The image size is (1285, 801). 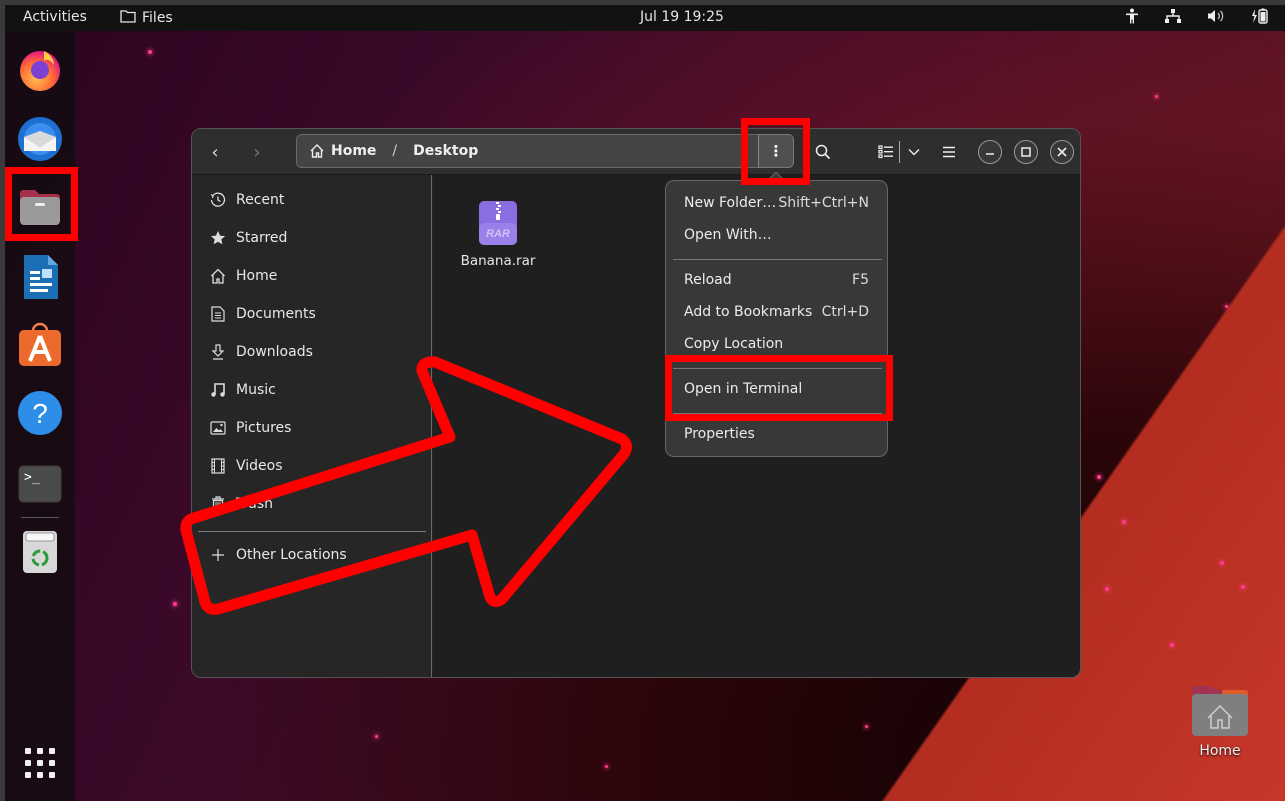 What do you see at coordinates (157, 18) in the screenshot?
I see `app-name: Files` at bounding box center [157, 18].